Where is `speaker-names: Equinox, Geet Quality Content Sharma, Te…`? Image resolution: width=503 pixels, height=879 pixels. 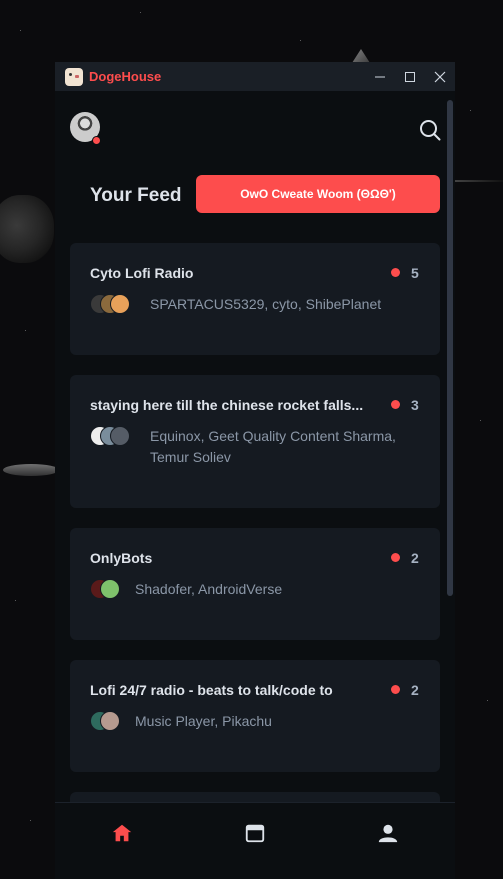
speaker-names: Equinox, Geet Quality Content Sharma, Te… is located at coordinates (273, 447).